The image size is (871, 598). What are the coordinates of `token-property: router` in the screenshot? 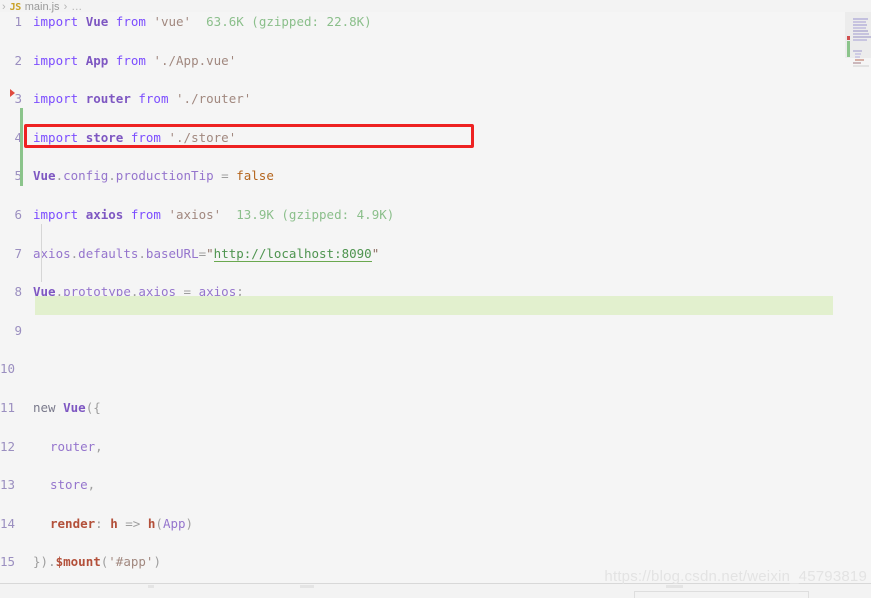 It's located at (73, 446).